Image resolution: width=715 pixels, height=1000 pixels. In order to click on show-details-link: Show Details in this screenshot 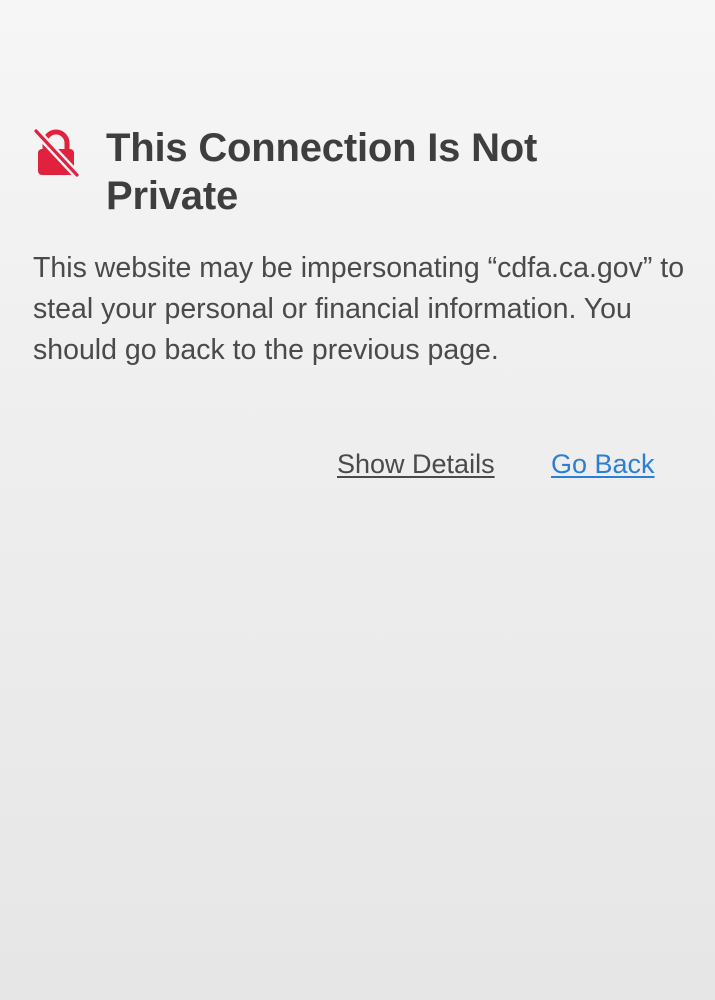, I will do `click(416, 464)`.